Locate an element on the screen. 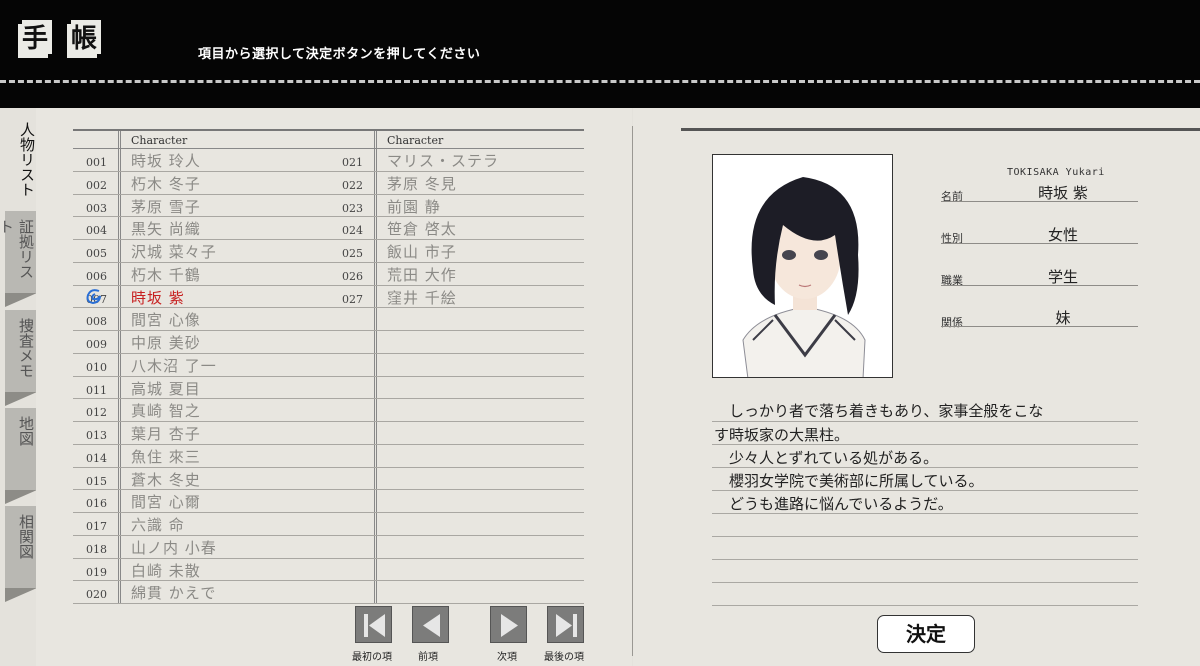  row-number: 024 is located at coordinates (352, 231).